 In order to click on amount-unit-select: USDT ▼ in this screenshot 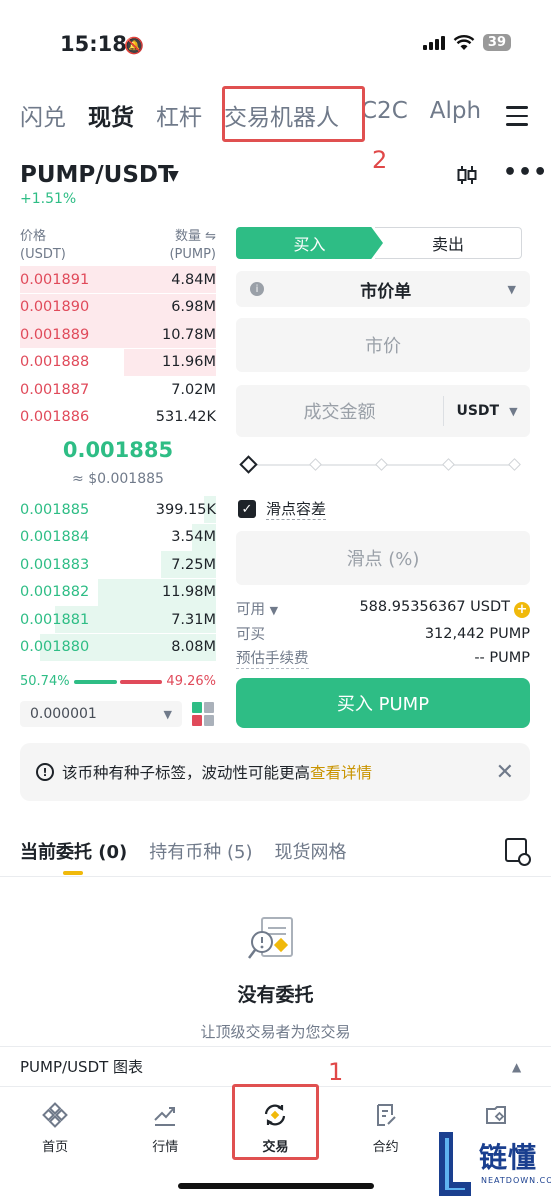, I will do `click(487, 411)`.